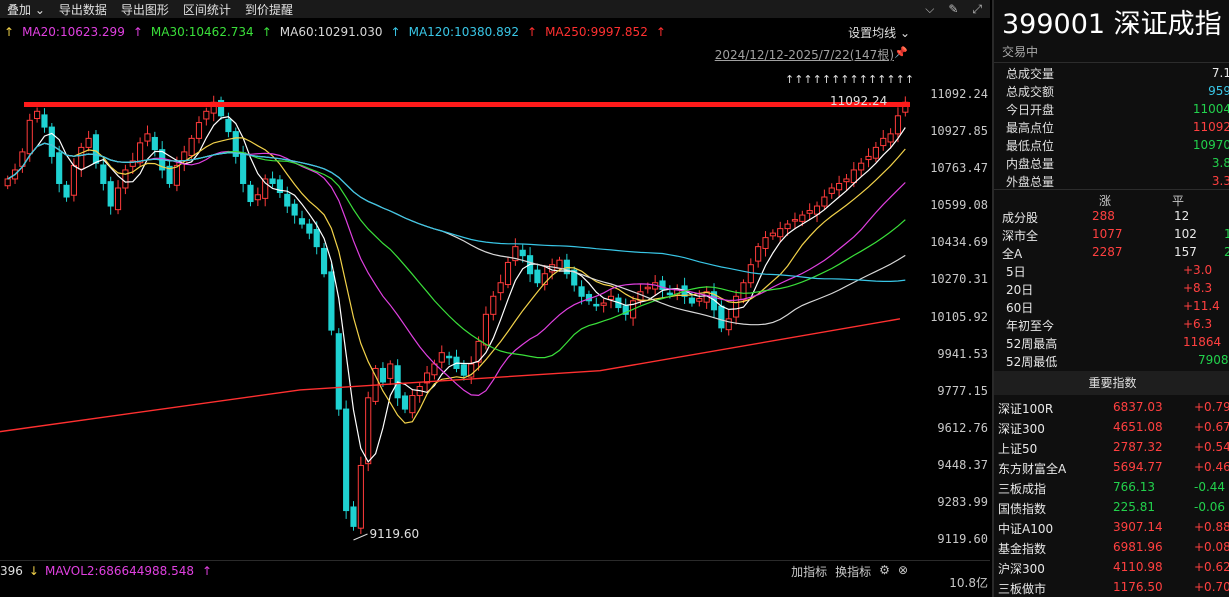 This screenshot has width=1229, height=597. I want to click on stat-label: 内盘总量, so click(1030, 163).